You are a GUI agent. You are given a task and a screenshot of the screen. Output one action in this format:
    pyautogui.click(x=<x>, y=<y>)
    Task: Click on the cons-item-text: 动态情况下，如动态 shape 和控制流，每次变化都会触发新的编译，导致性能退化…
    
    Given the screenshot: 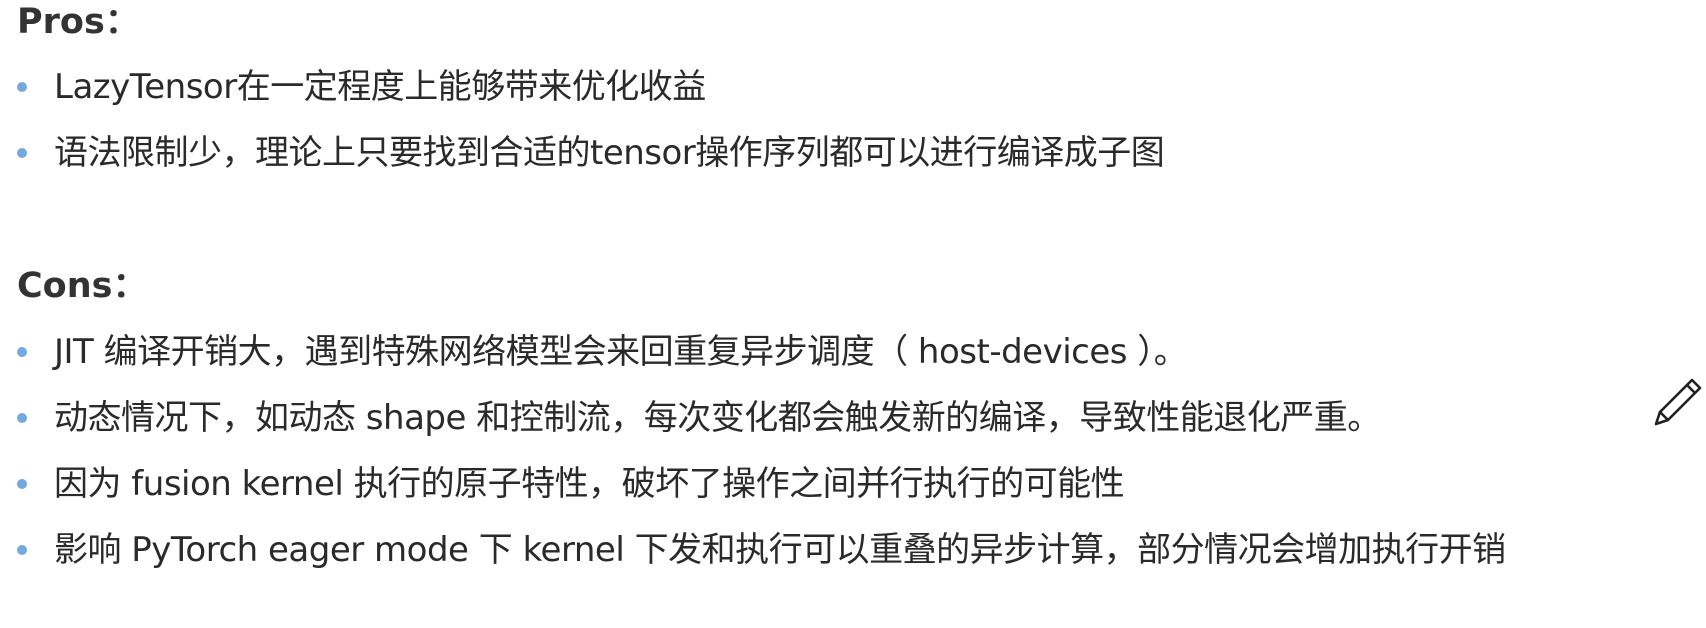 What is the action you would take?
    pyautogui.click(x=717, y=418)
    